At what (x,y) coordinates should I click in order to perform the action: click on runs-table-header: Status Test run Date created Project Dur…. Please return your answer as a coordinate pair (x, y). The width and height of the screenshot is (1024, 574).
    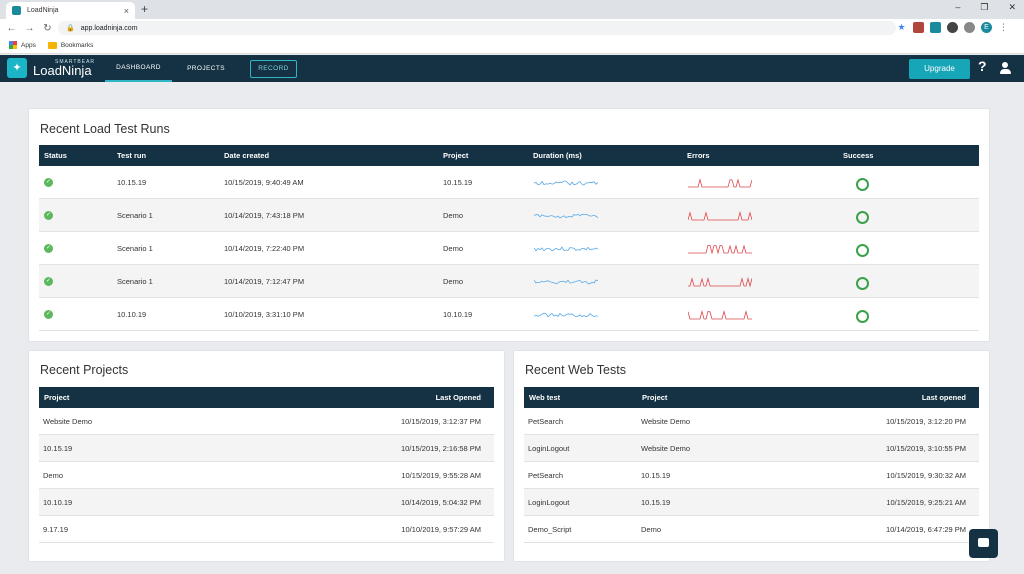
    Looking at the image, I should click on (509, 155).